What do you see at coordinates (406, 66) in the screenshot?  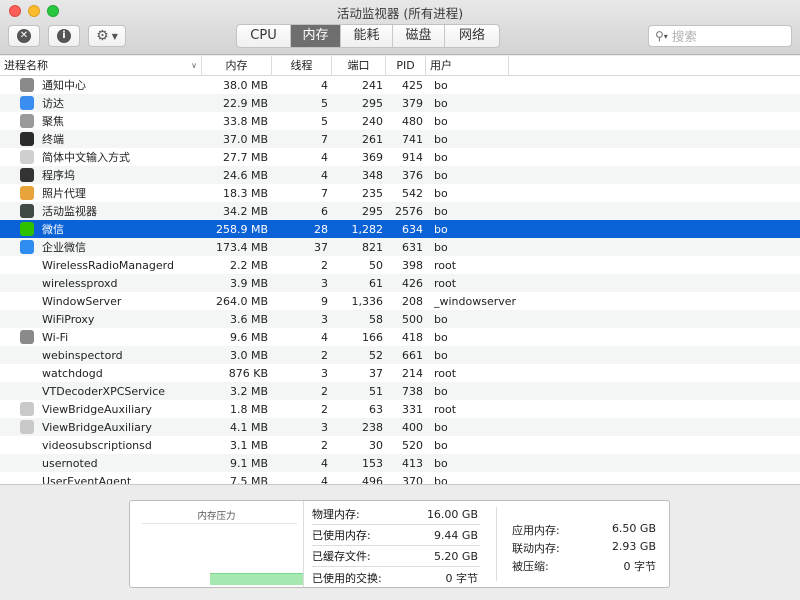 I see `column-header-pid: PID` at bounding box center [406, 66].